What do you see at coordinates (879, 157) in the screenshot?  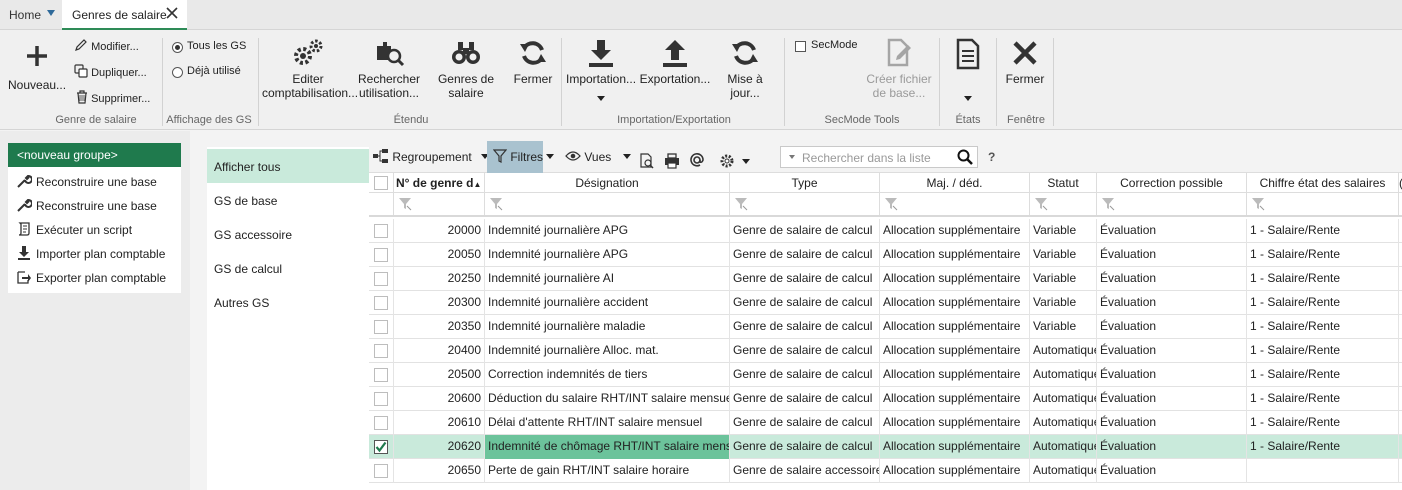 I see `search-box: Rechercher dans la liste` at bounding box center [879, 157].